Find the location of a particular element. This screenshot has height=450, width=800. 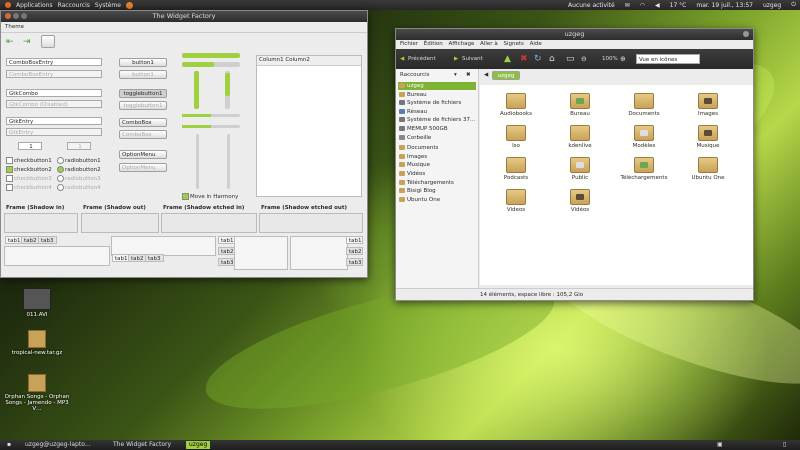

sidebar-item: Réseau is located at coordinates (437, 112).